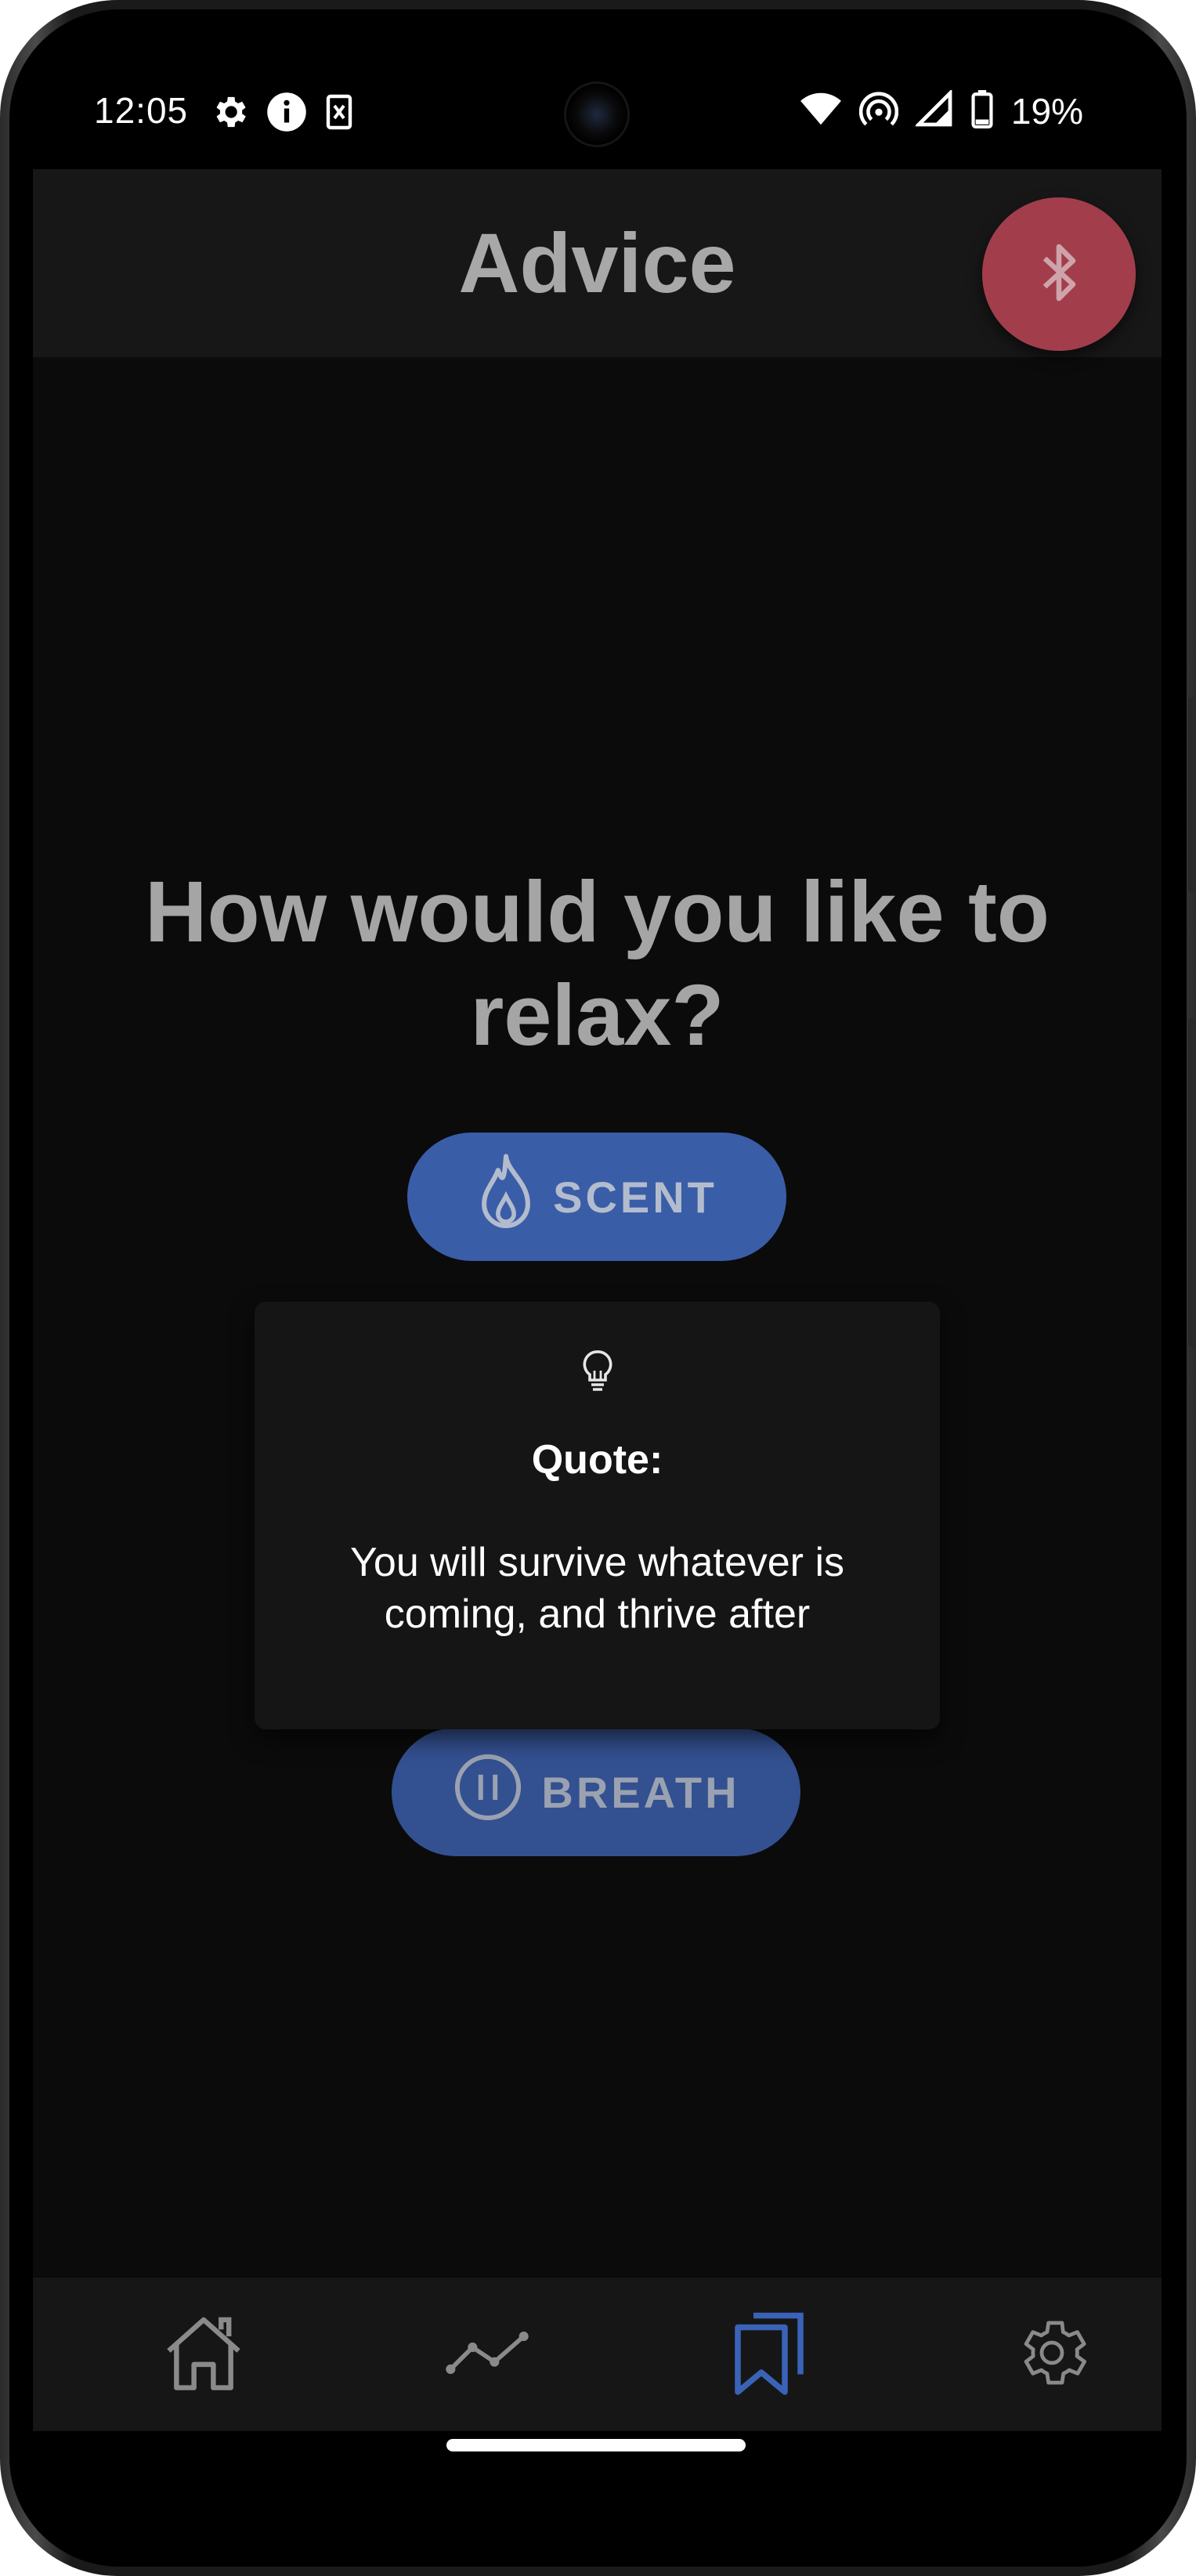  I want to click on status-icons-right: 19%, so click(941, 110).